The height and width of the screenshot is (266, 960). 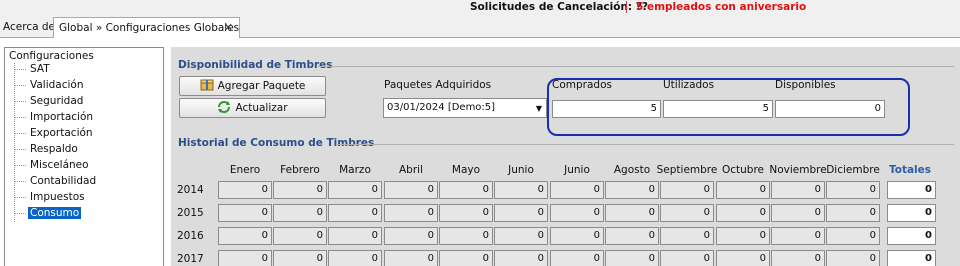 I want to click on tree-item-label: Exportación, so click(x=61, y=133).